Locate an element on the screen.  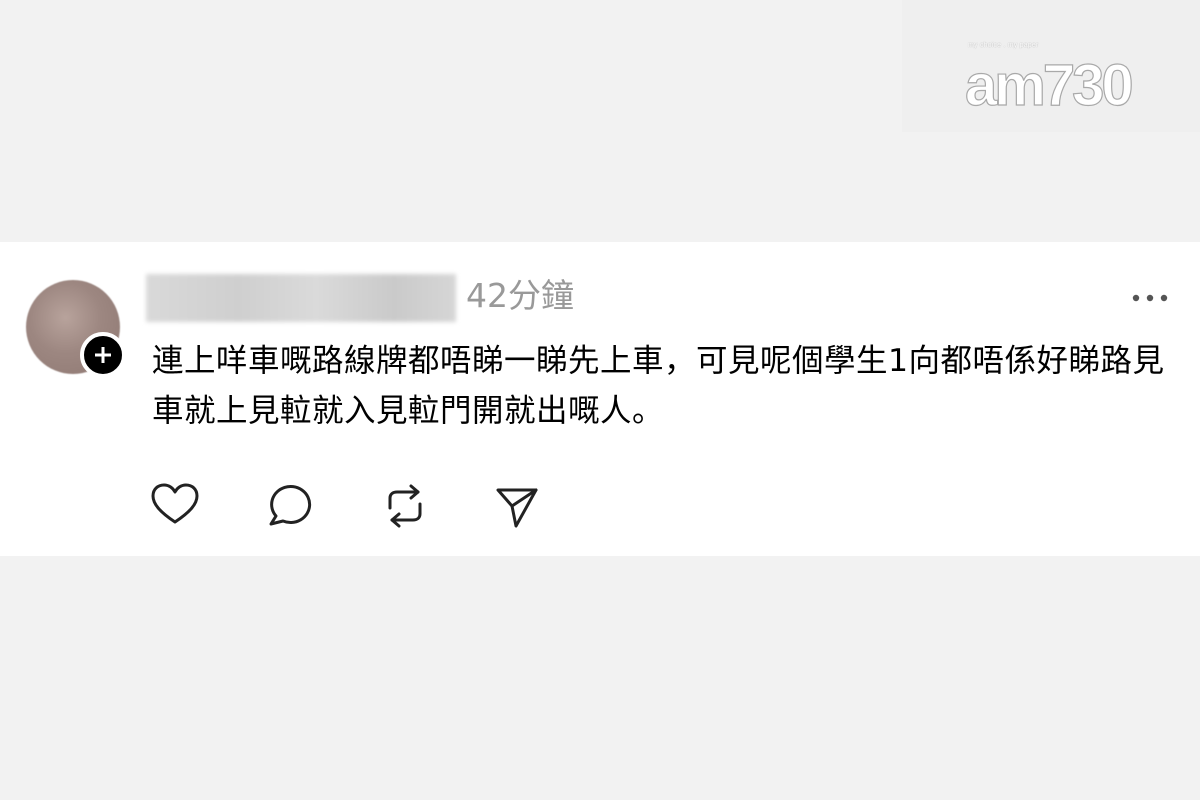
am730-logo: am730 my choice . my paper is located at coordinates (1057, 74).